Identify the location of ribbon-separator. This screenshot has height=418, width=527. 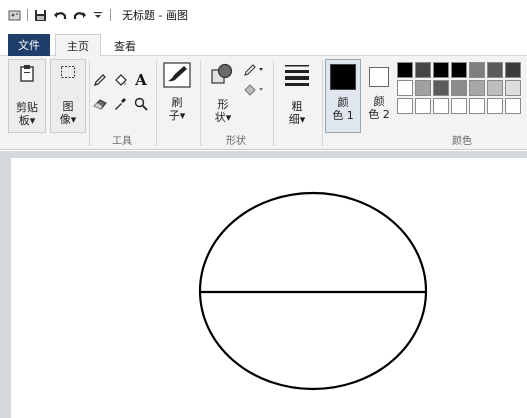
(322, 103).